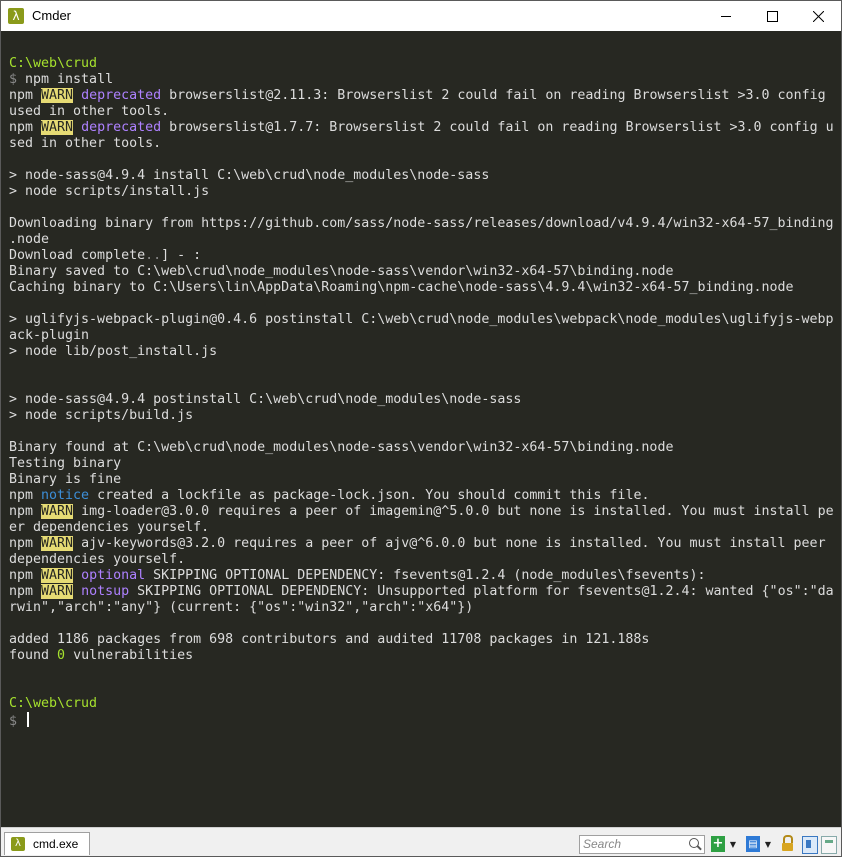  I want to click on terminal-text: > node scripts/install.js, so click(109, 191).